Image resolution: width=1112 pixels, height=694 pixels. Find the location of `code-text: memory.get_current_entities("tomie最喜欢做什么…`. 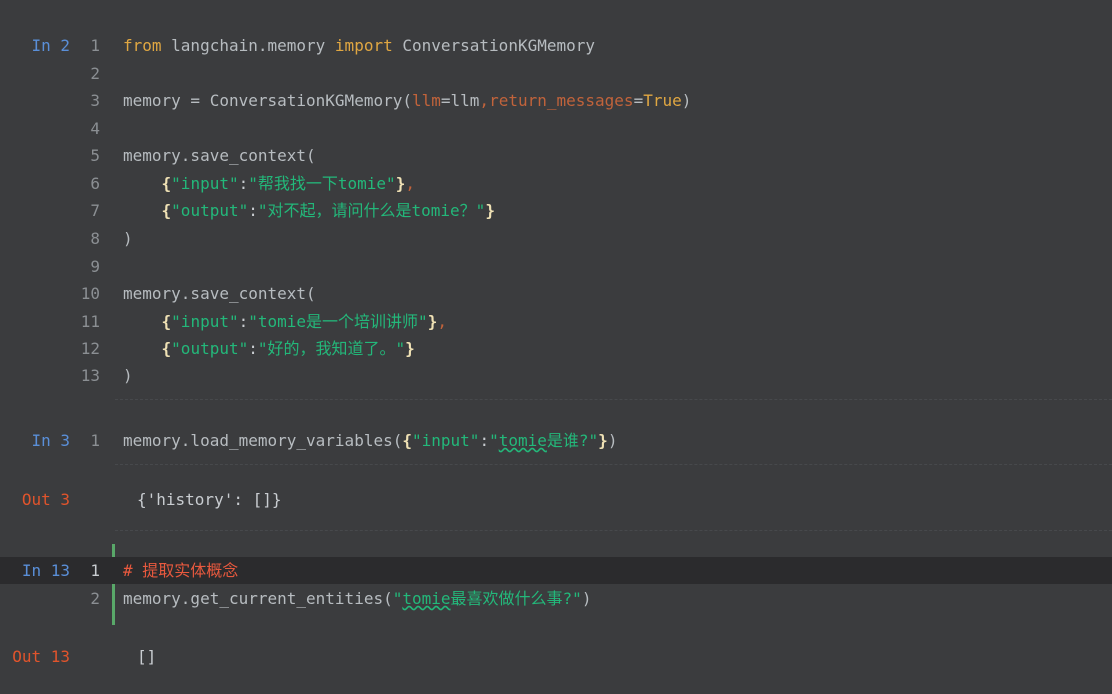

code-text: memory.get_current_entities("tomie最喜欢做什么… is located at coordinates (357, 598).